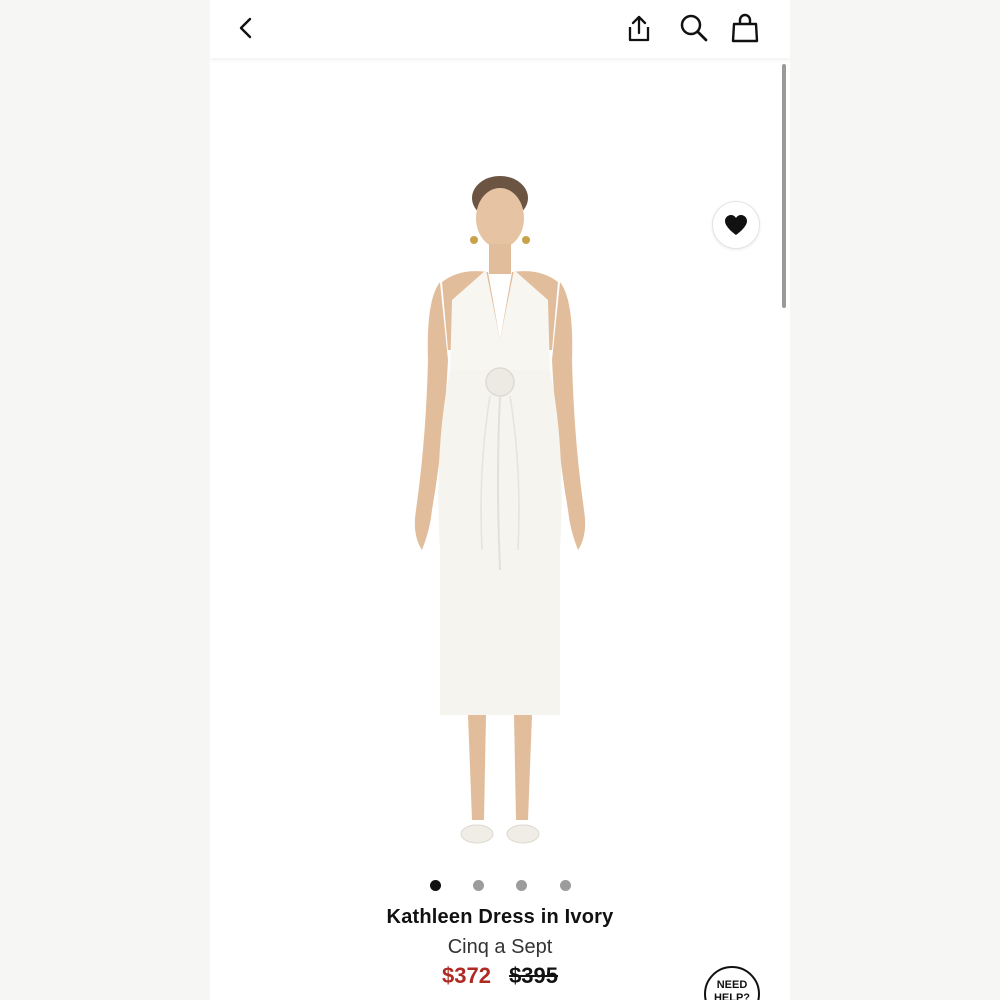  Describe the element at coordinates (639, 29) in the screenshot. I see `share-icon` at that location.